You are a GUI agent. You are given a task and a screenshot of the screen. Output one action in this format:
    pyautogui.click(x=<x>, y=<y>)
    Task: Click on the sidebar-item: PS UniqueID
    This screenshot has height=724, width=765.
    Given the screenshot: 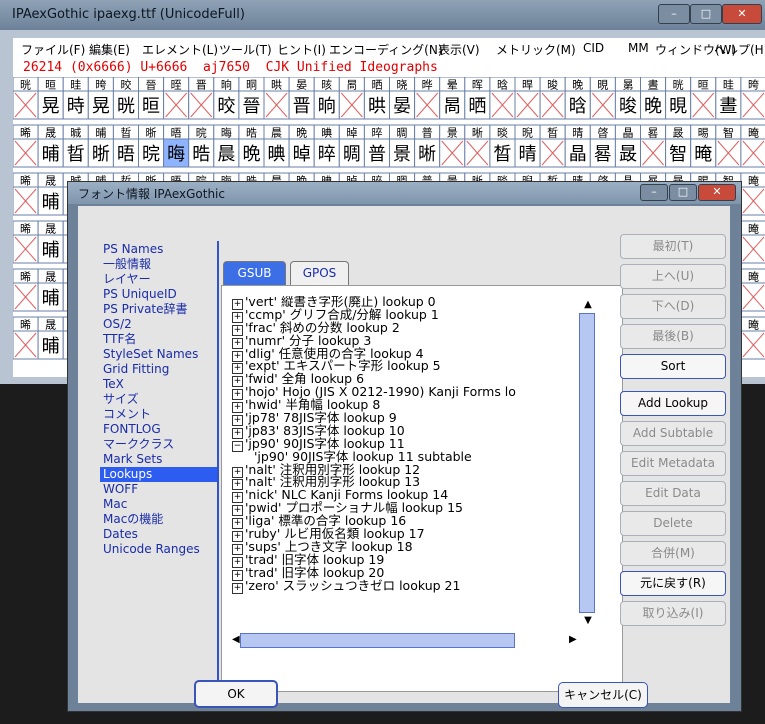 What is the action you would take?
    pyautogui.click(x=158, y=294)
    